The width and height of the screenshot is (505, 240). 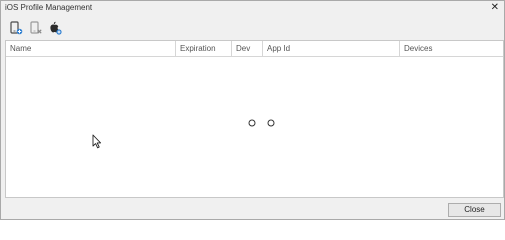 What do you see at coordinates (451, 48) in the screenshot?
I see `column-header-devices: Devices` at bounding box center [451, 48].